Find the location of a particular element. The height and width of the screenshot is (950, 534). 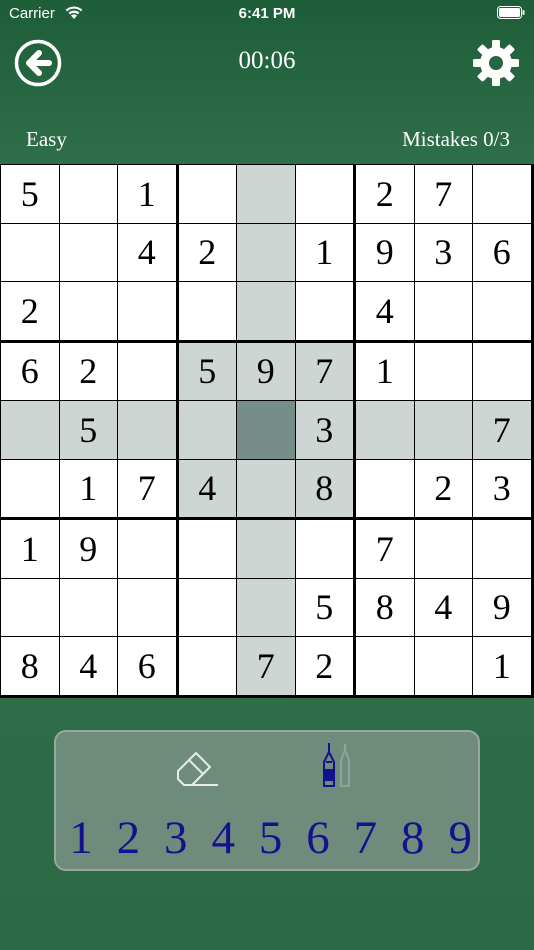

pencil-notes-icon is located at coordinates (336, 765).